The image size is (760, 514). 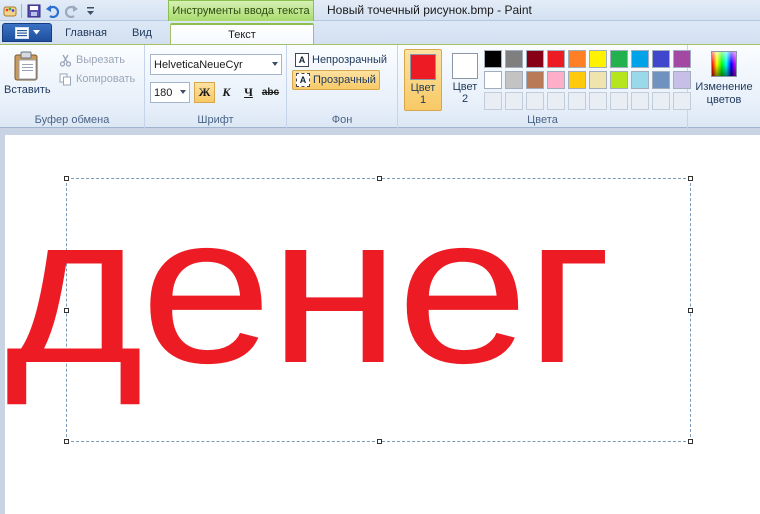 What do you see at coordinates (303, 80) in the screenshot?
I see `transparent-icon: A` at bounding box center [303, 80].